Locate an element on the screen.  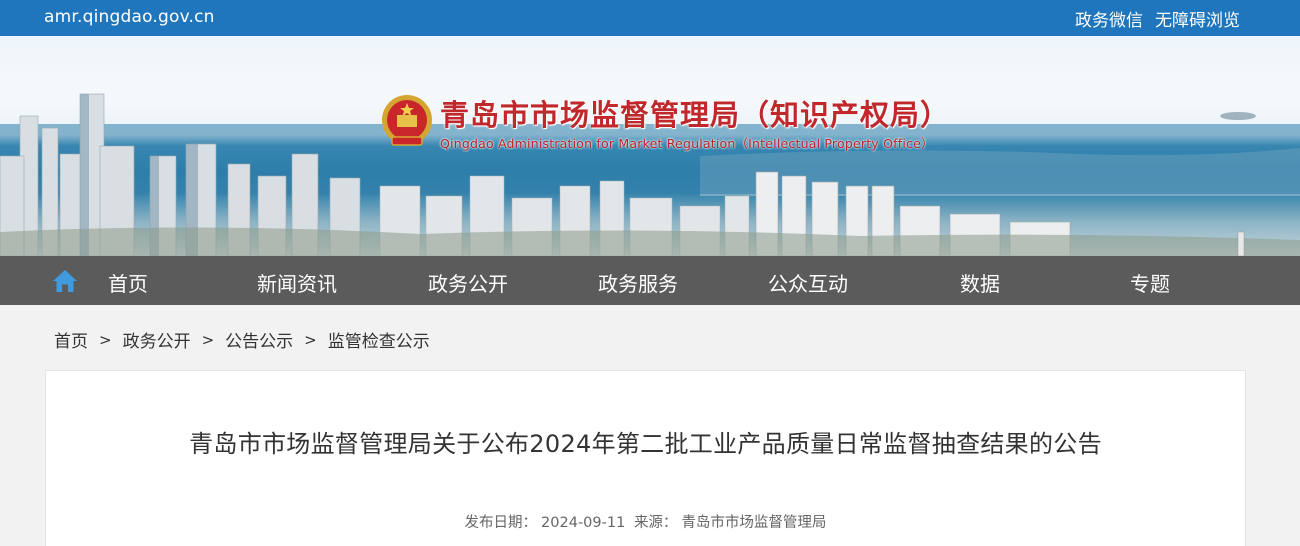
date-label: 发布日期： is located at coordinates (501, 523).